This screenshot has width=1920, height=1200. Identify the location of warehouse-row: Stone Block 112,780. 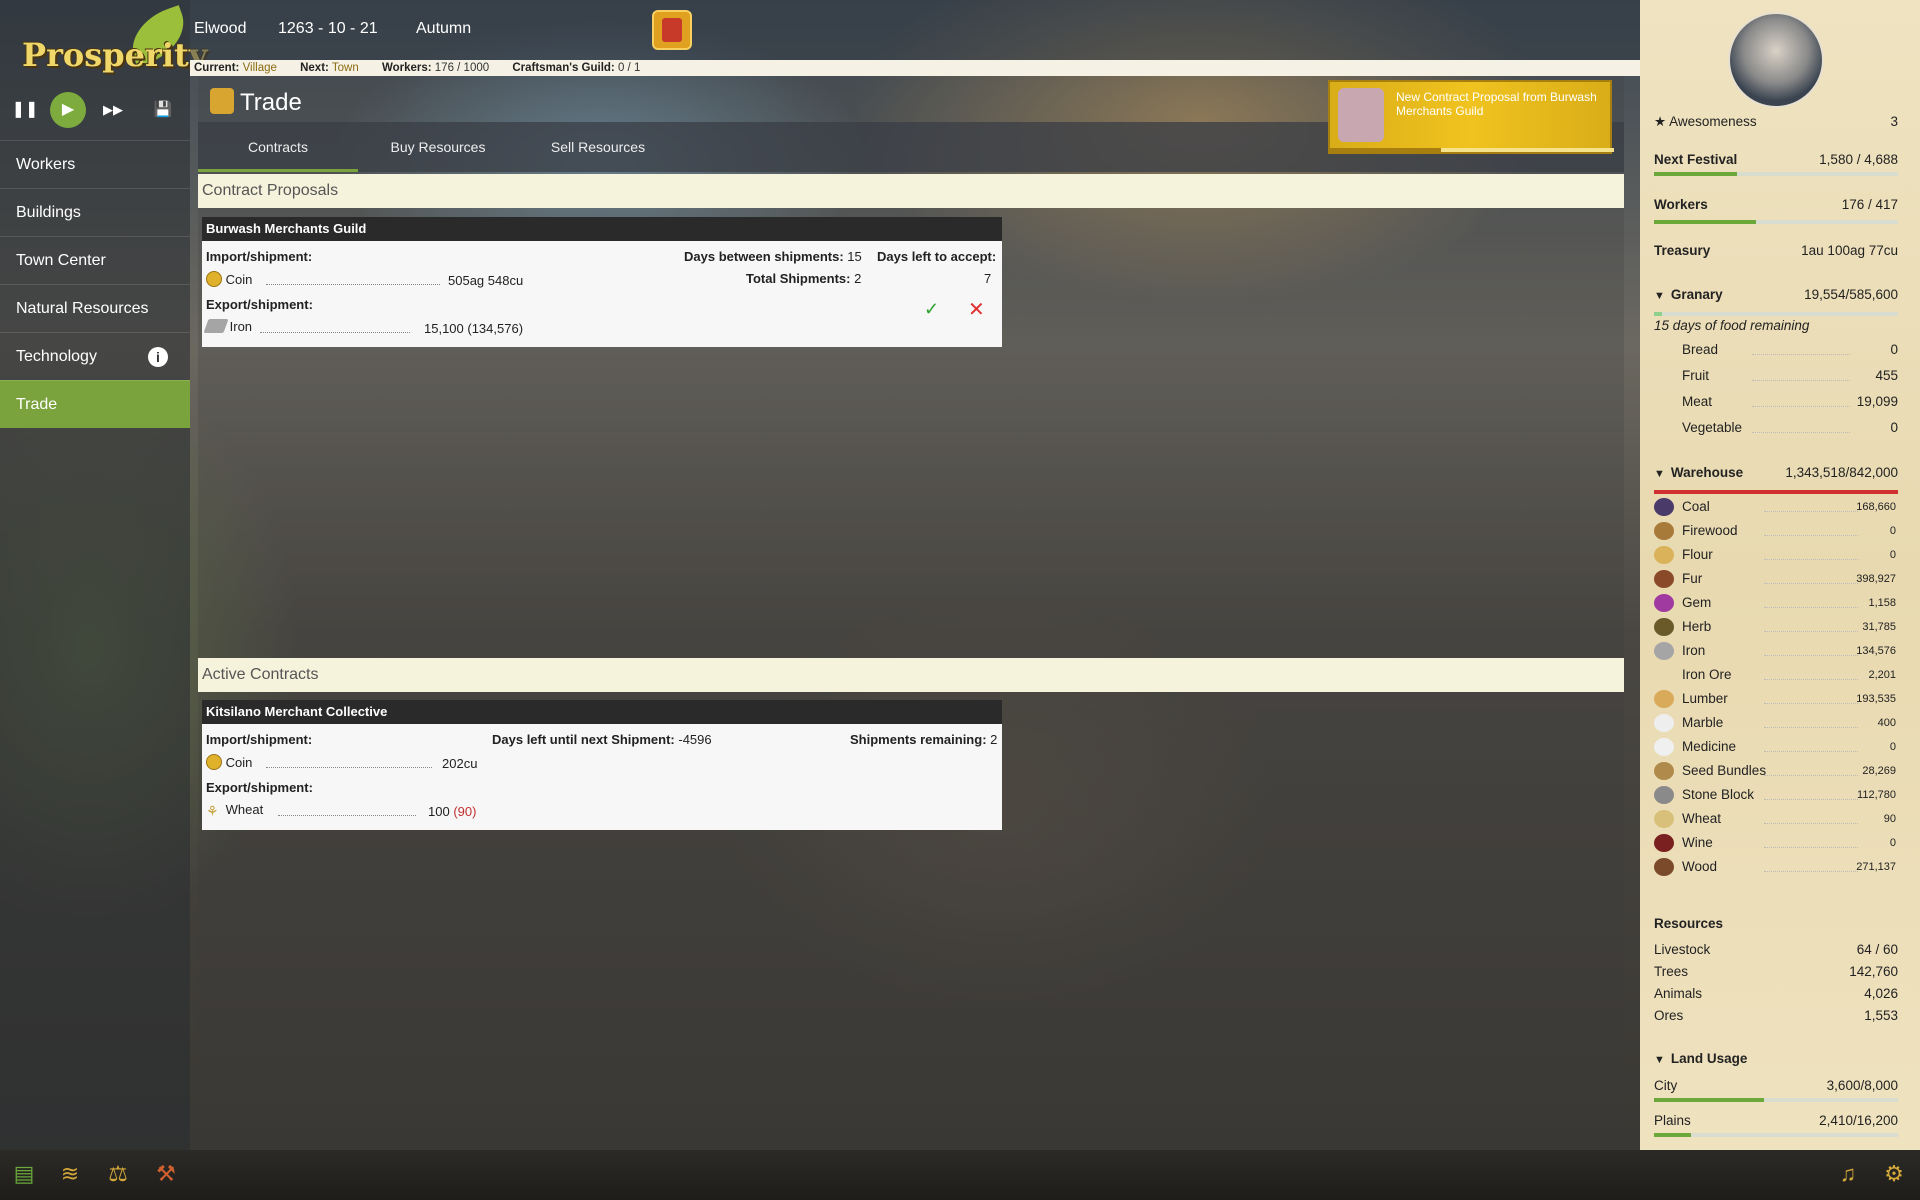
(1776, 795).